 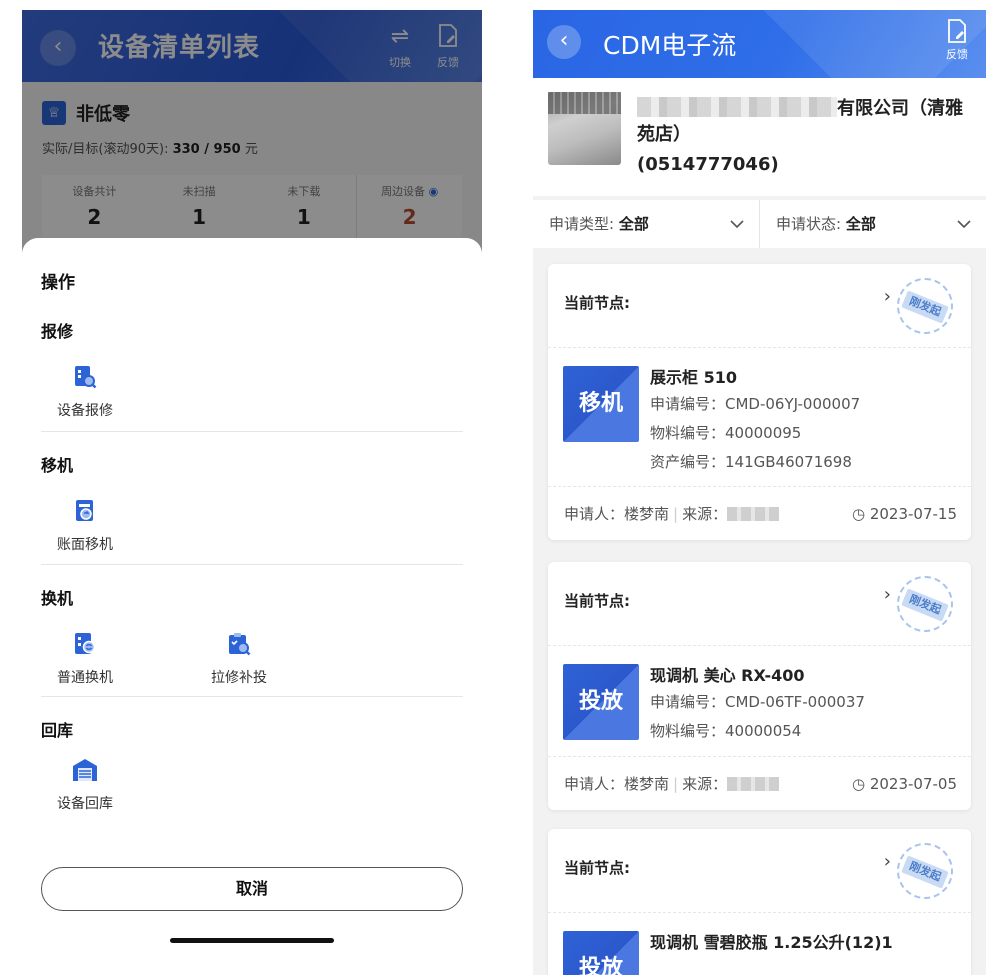 I want to click on op-label: 普通换机, so click(x=85, y=678).